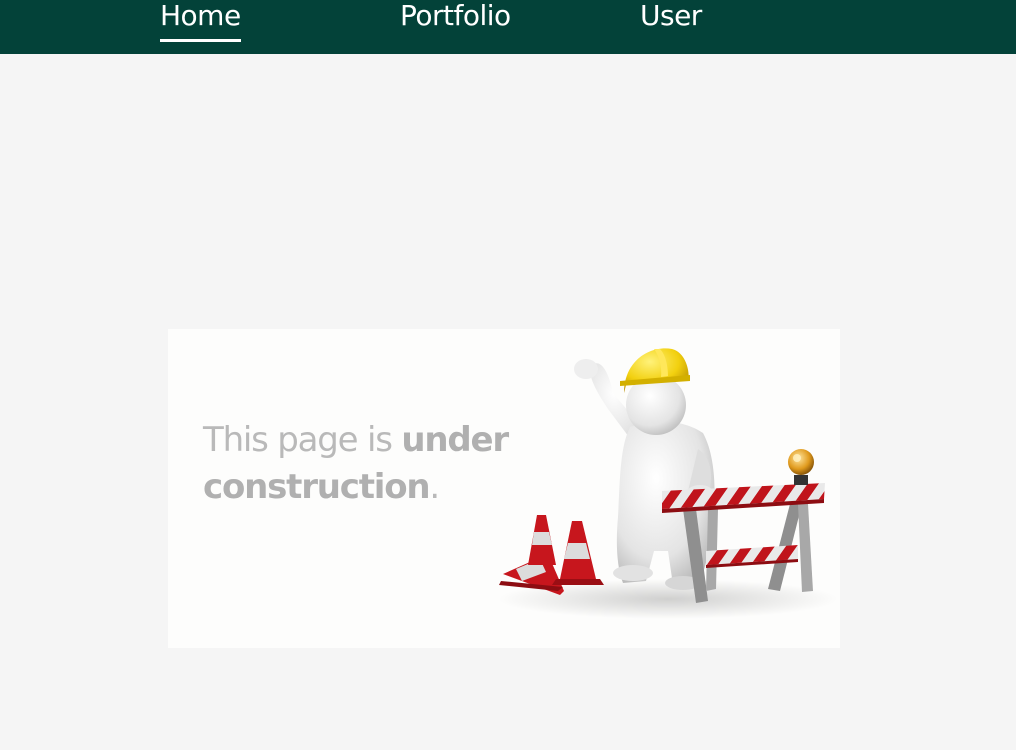  Describe the element at coordinates (200, 40) in the screenshot. I see `active-underline` at that location.